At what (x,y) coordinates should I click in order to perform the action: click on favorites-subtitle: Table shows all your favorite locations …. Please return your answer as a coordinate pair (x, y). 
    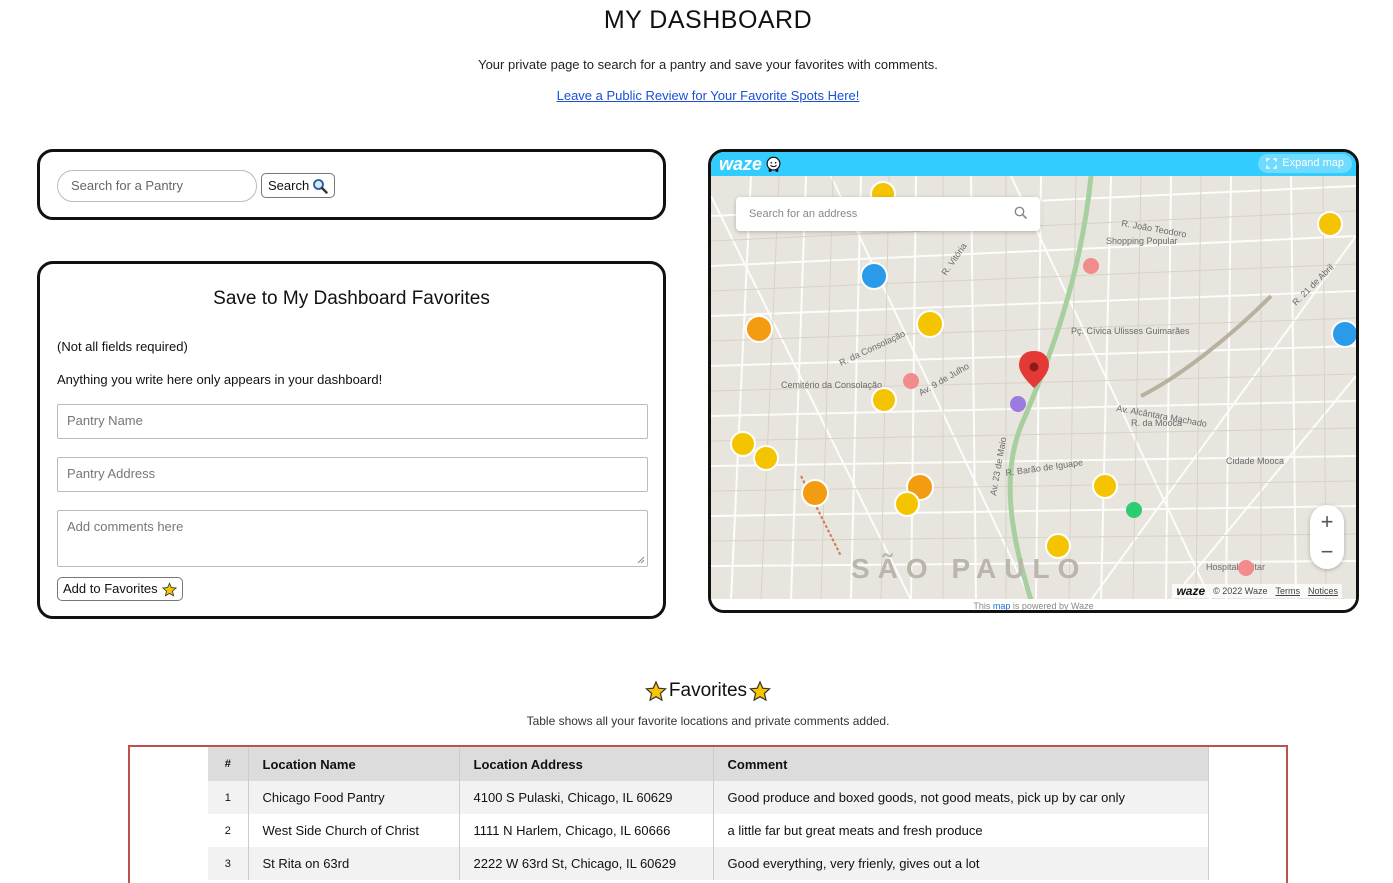
    Looking at the image, I should click on (708, 721).